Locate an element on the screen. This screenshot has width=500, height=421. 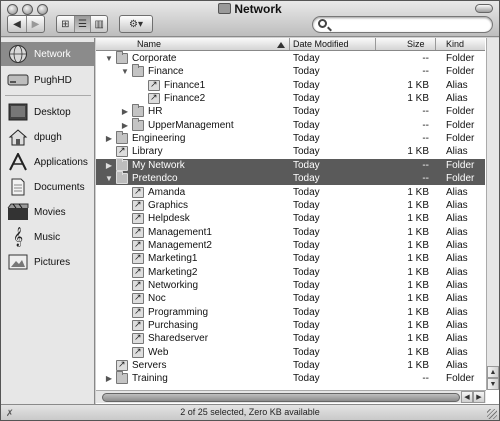
alias-icon is located at coordinates (138, 258).